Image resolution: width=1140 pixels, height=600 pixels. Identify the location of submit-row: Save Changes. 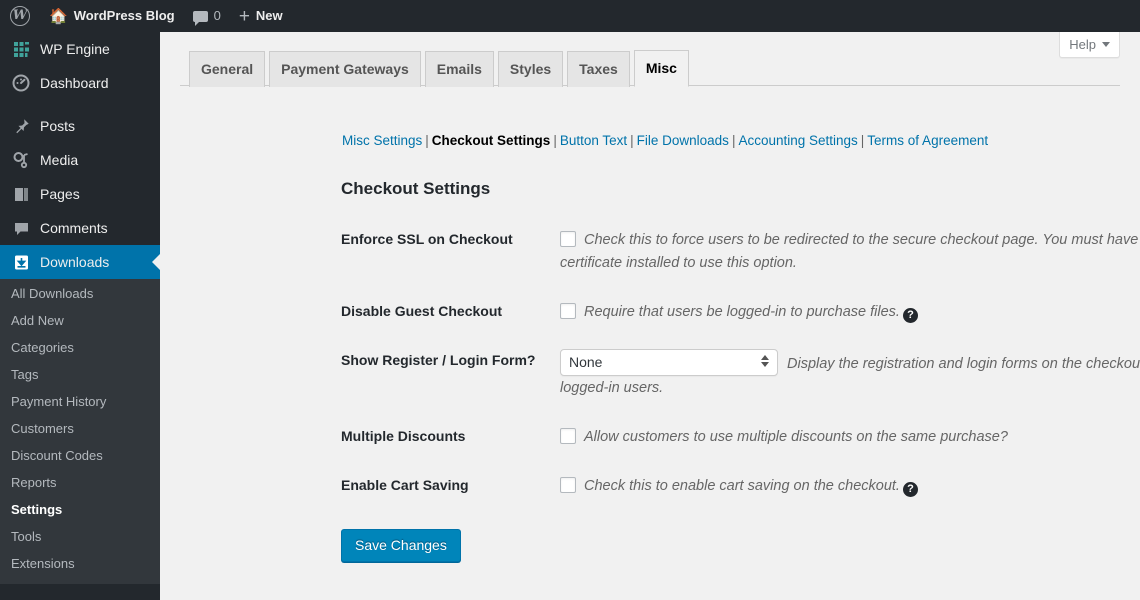
(740, 545).